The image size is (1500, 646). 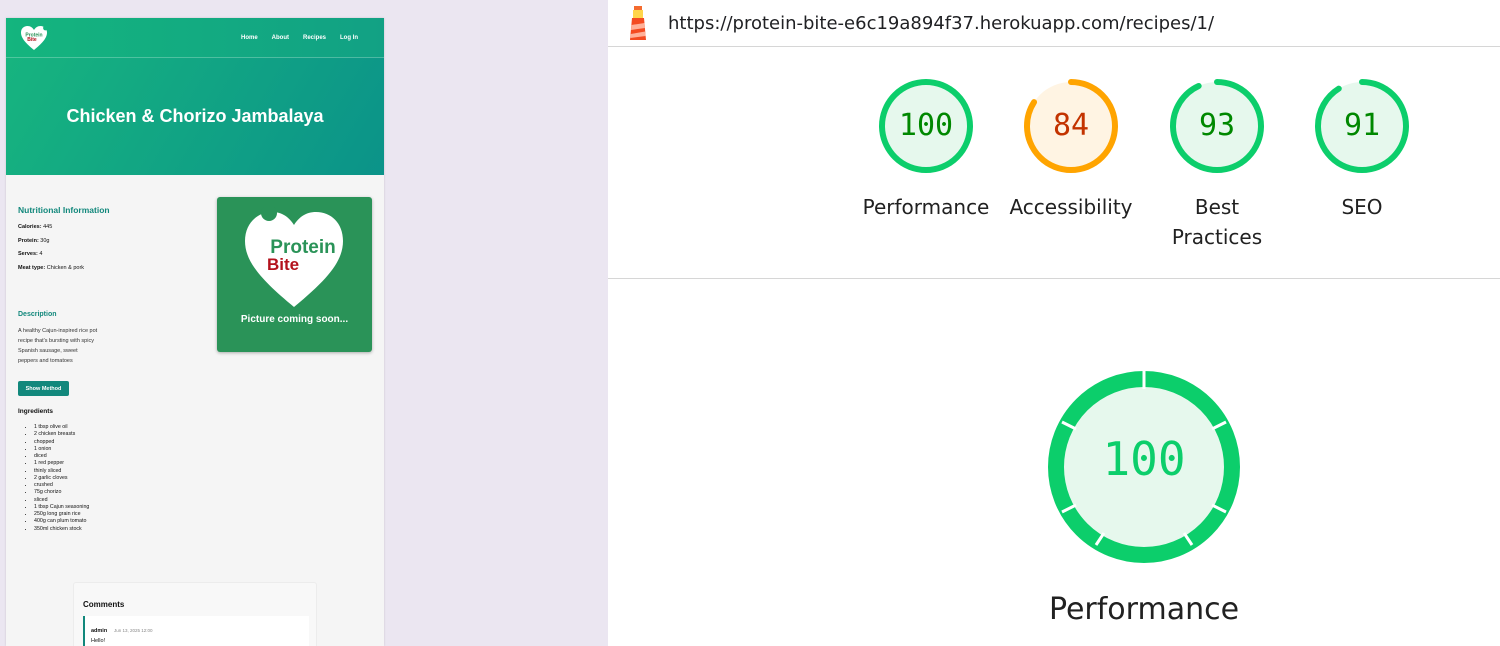 I want to click on logo-heart-icon: Protein Bite, so click(x=34, y=38).